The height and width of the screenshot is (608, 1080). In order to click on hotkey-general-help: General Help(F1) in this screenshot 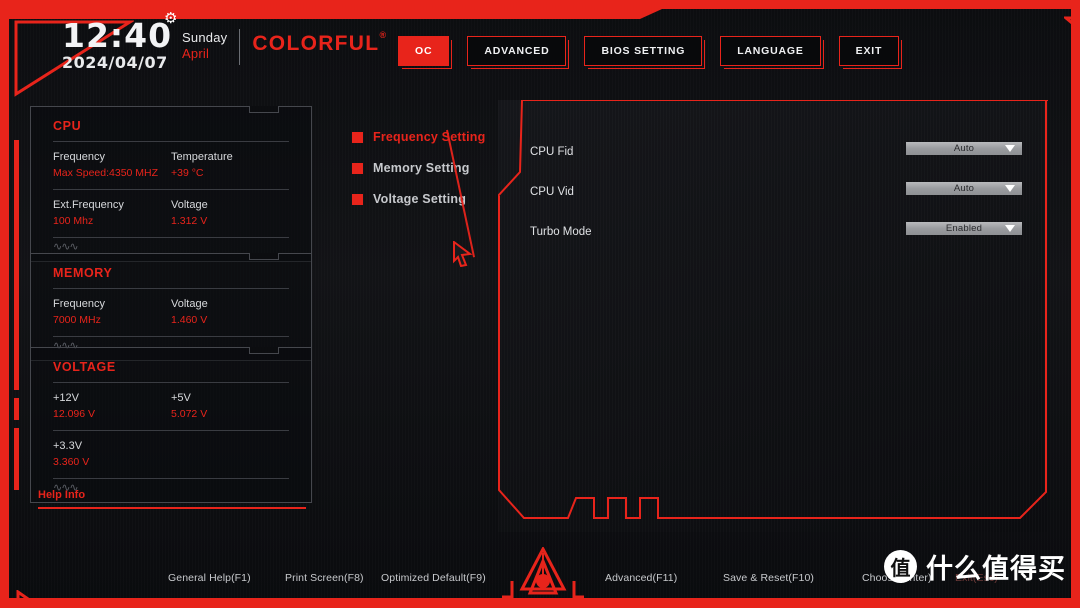, I will do `click(209, 578)`.